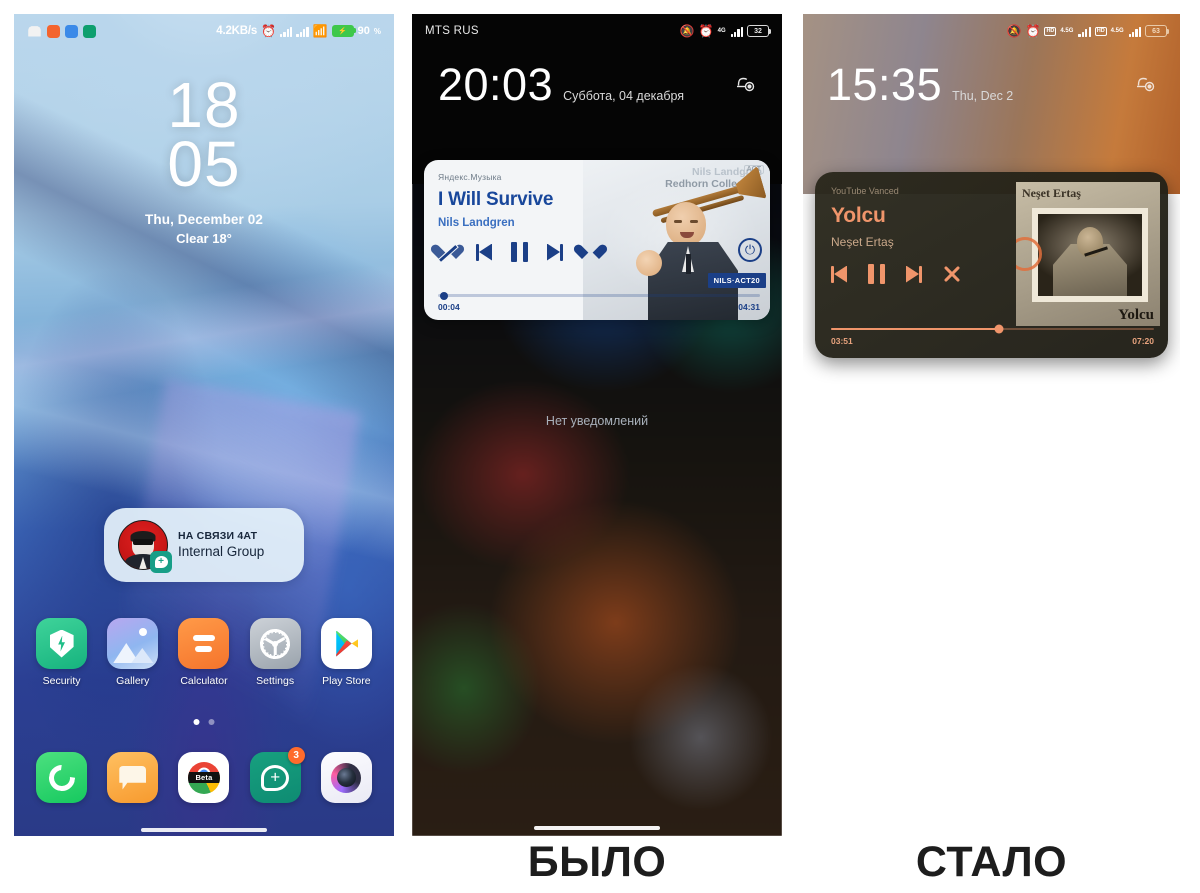 This screenshot has width=1200, height=893. I want to click on statusbar-right-icons: 4.2KB/s ⏰ 📶 ⚡ 90 %, so click(298, 31).